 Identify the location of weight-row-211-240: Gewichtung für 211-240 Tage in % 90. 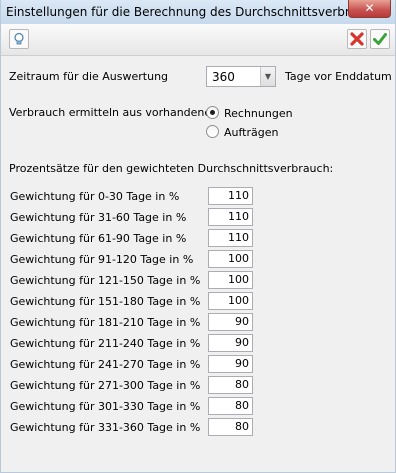
(198, 344).